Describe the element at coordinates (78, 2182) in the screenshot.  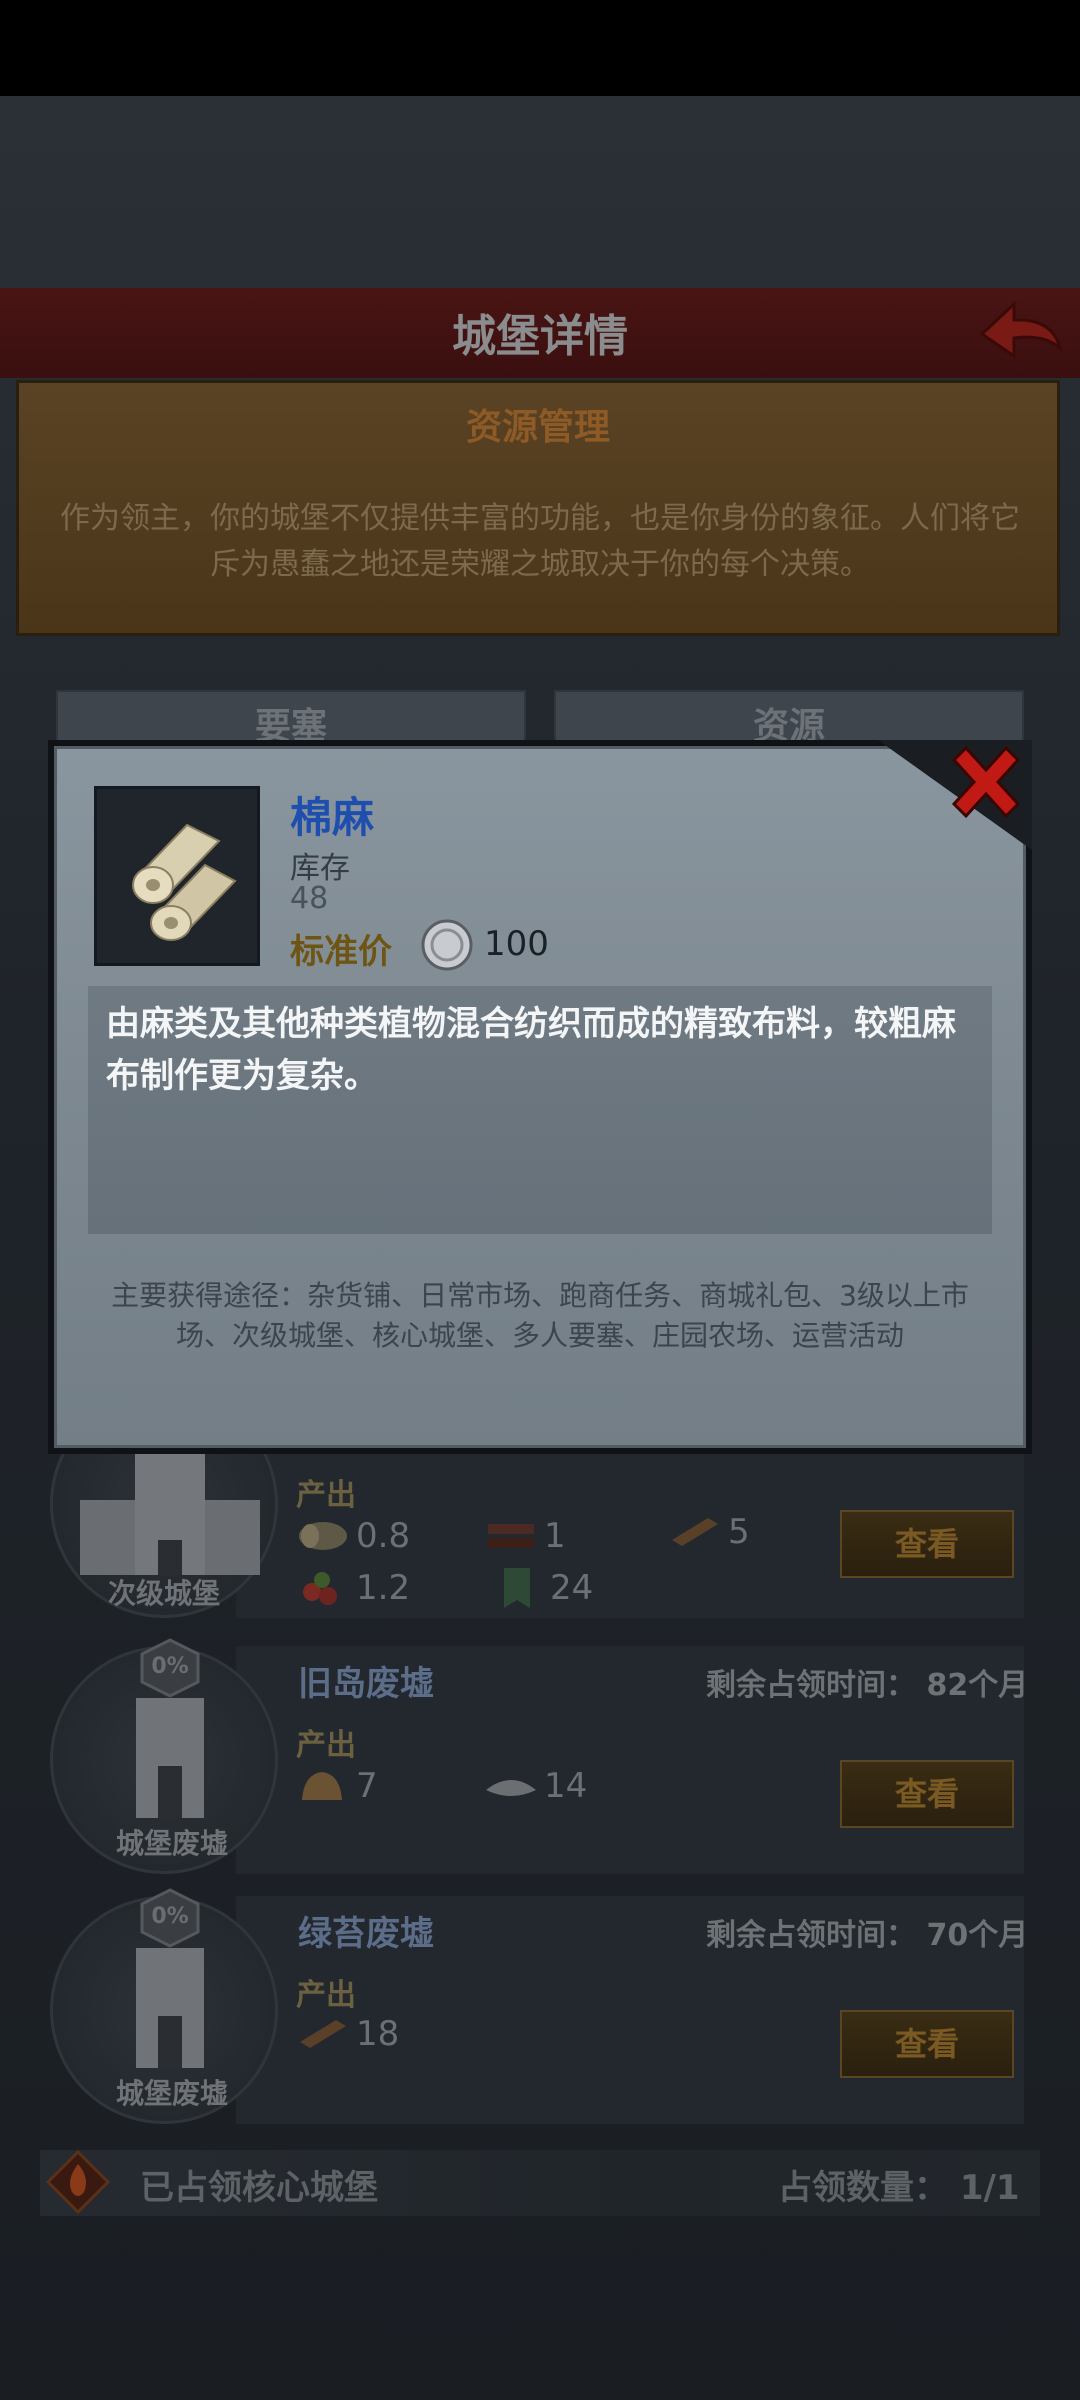
I see `fire-emblem-icon` at that location.